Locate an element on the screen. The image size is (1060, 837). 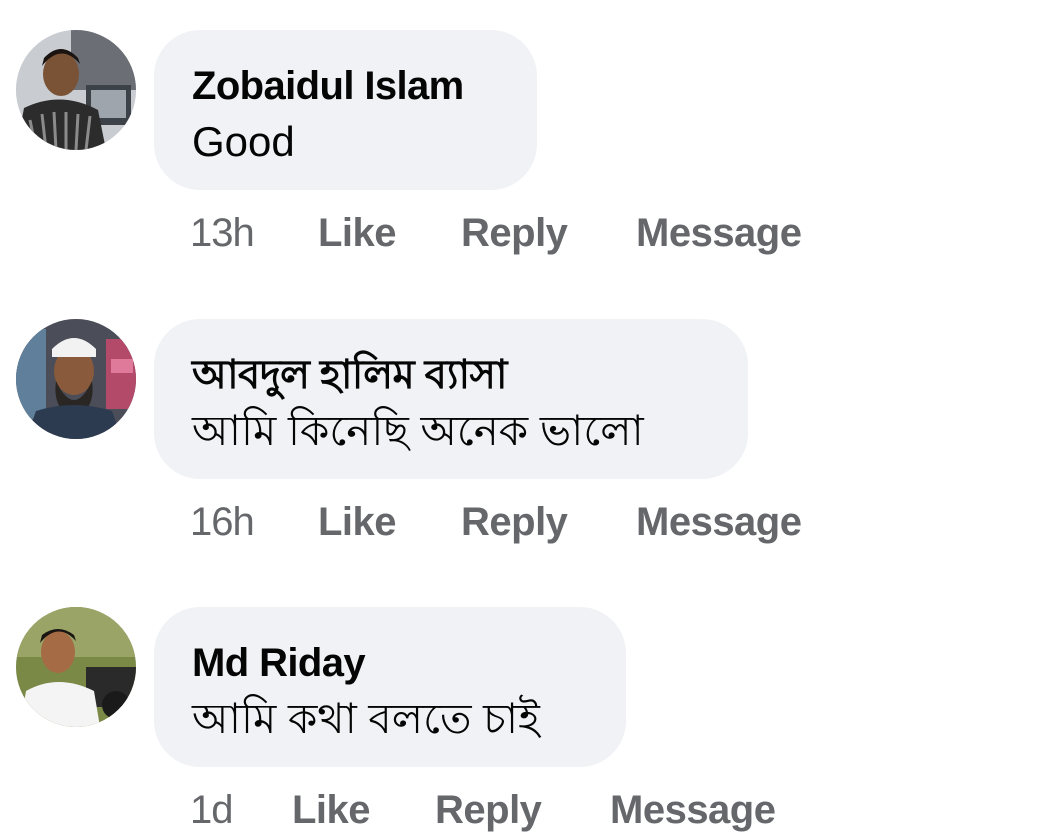
comment-bubble: Zobaidul Islam Good is located at coordinates (345, 110).